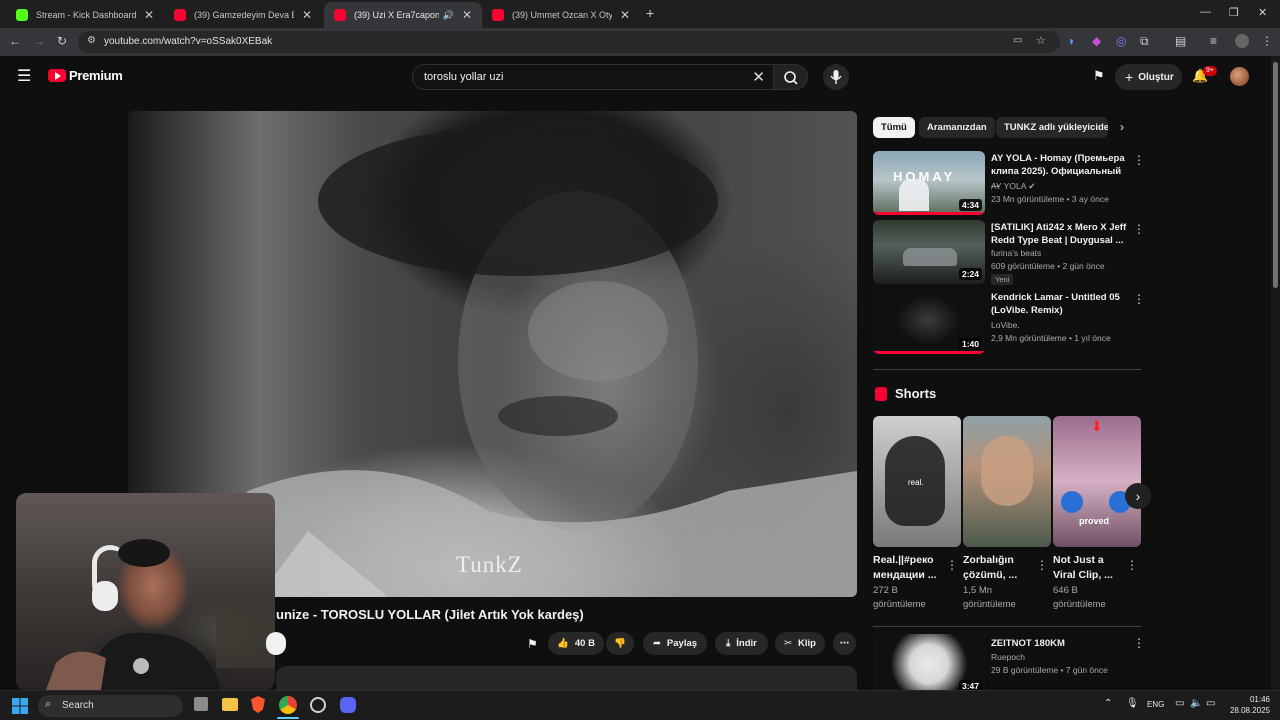 This screenshot has height=720, width=1280. Describe the element at coordinates (791, 77) in the screenshot. I see `search-button` at that location.